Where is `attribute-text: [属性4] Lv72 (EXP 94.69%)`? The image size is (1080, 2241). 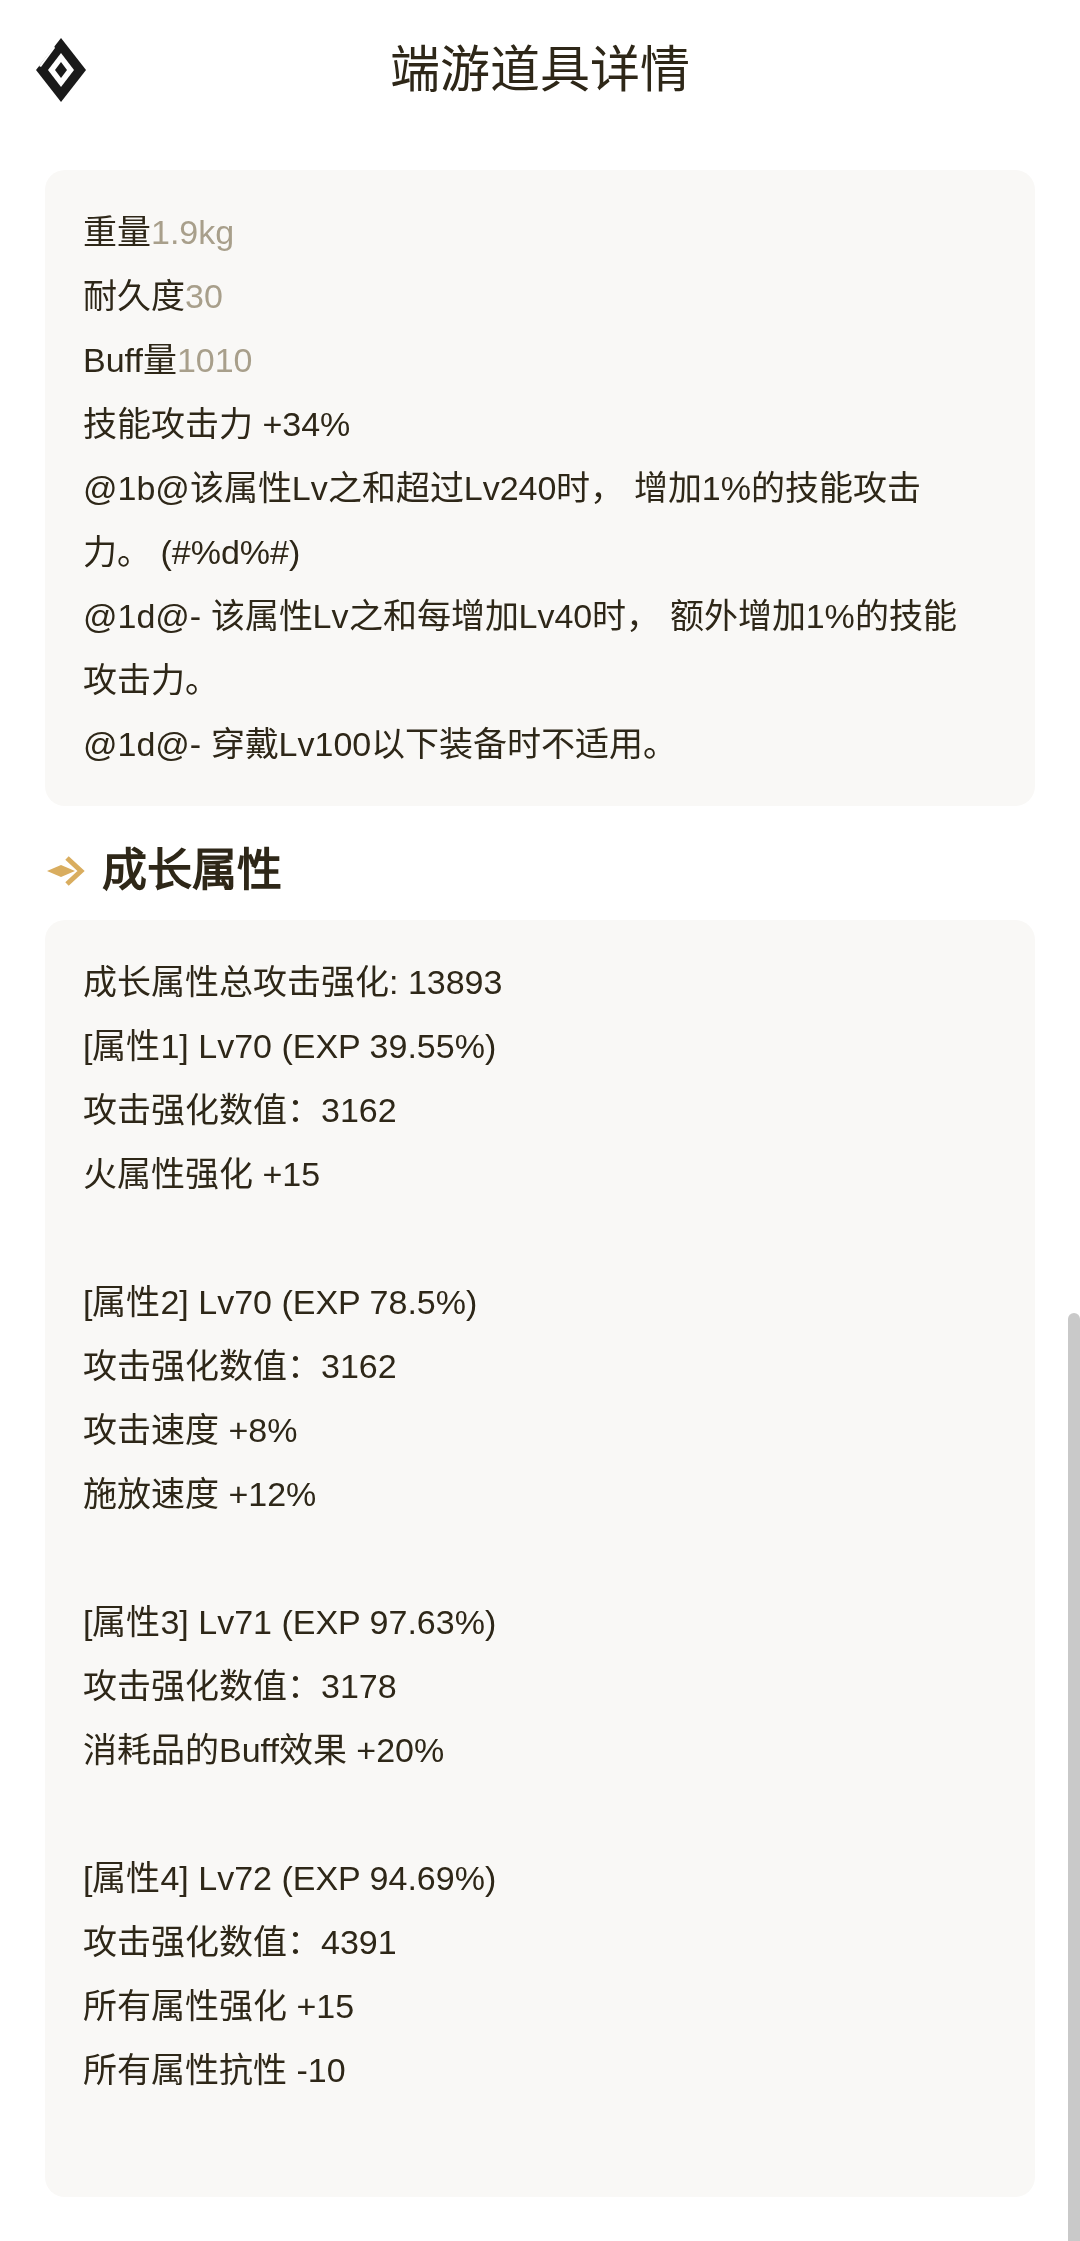
attribute-text: [属性4] Lv72 (EXP 94.69%) is located at coordinates (290, 1878).